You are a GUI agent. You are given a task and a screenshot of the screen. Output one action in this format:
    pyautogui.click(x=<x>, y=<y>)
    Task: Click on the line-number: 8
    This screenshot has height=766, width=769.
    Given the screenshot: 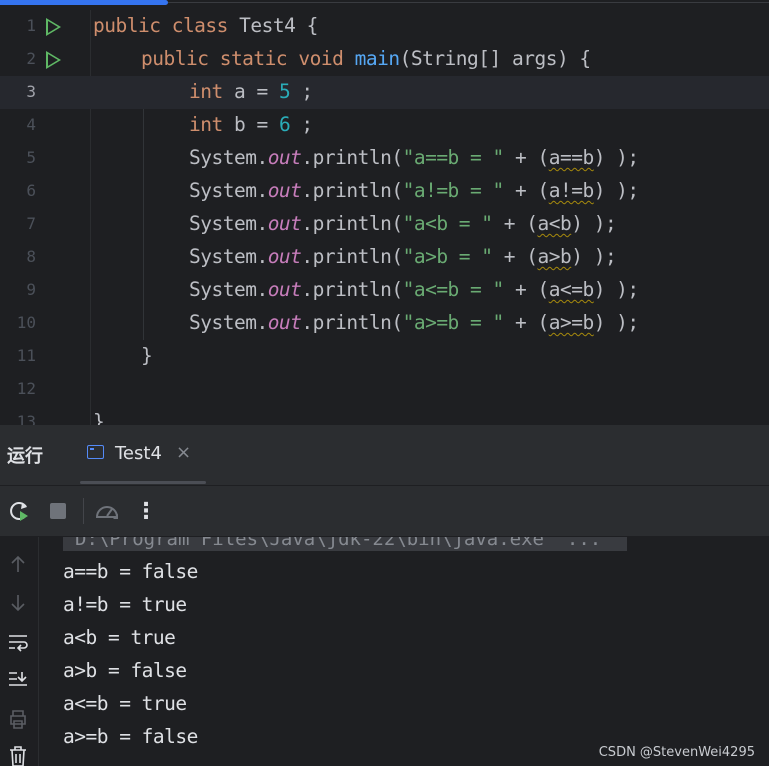 What is the action you would take?
    pyautogui.click(x=31, y=256)
    